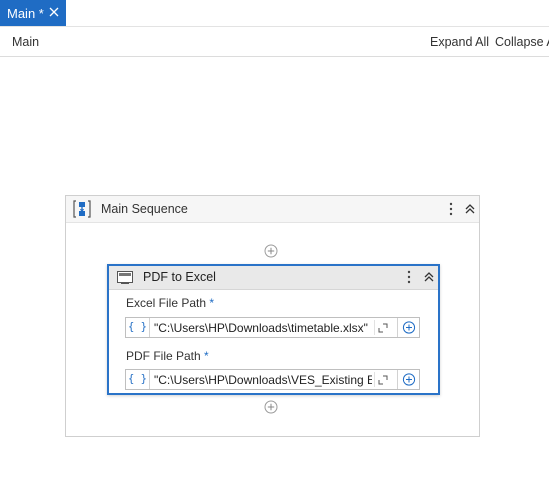 The width and height of the screenshot is (549, 495). Describe the element at coordinates (274, 42) in the screenshot. I see `designer-toolbar: Main Expand All Collapse All` at that location.